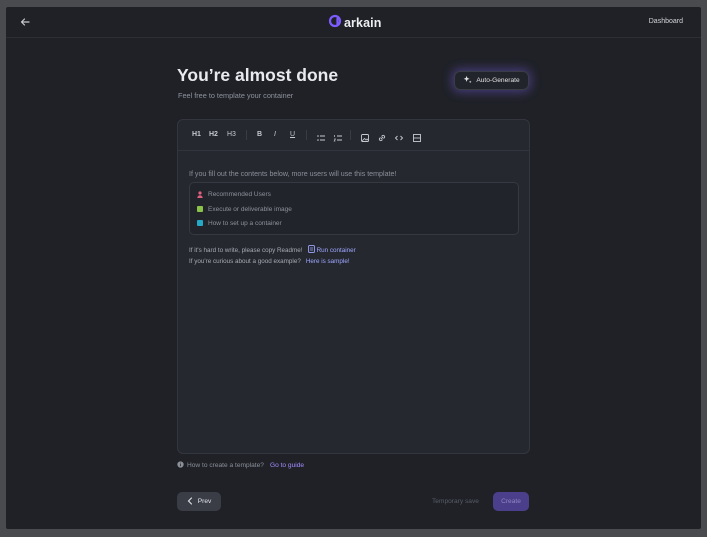  Describe the element at coordinates (25, 22) in the screenshot. I see `back-arrow-icon` at that location.